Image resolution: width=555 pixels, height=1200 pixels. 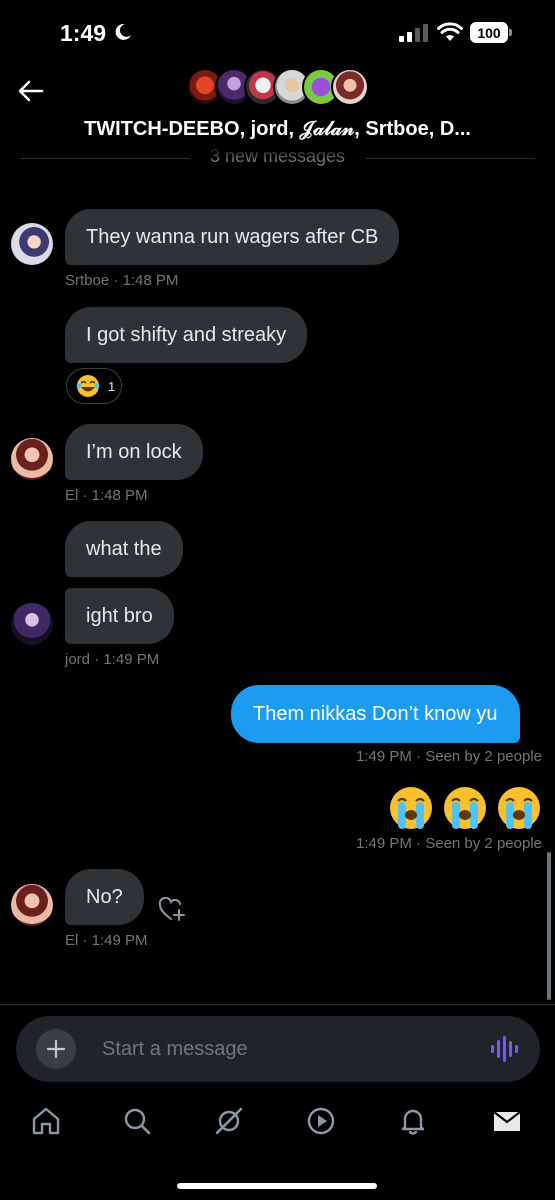 I want to click on scrollbar, so click(x=549, y=926).